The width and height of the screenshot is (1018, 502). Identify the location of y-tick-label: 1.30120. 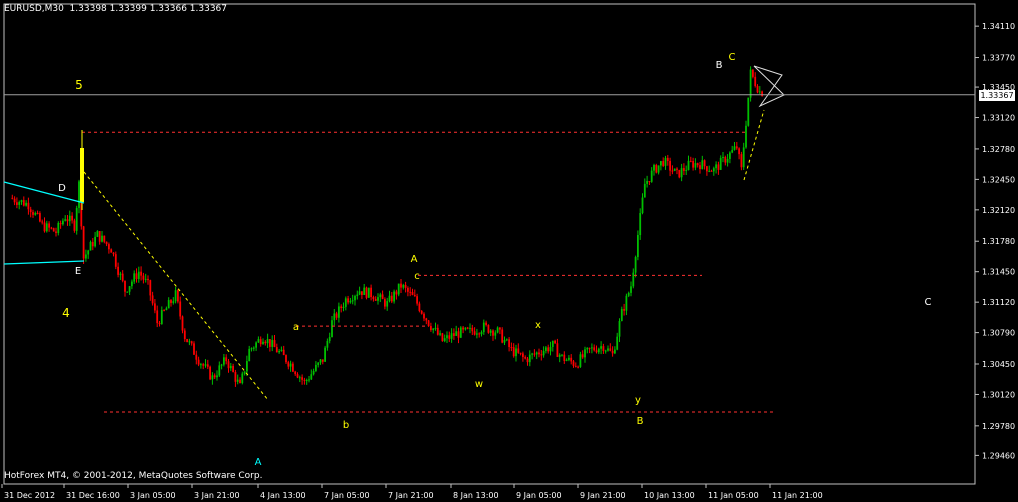
(998, 394).